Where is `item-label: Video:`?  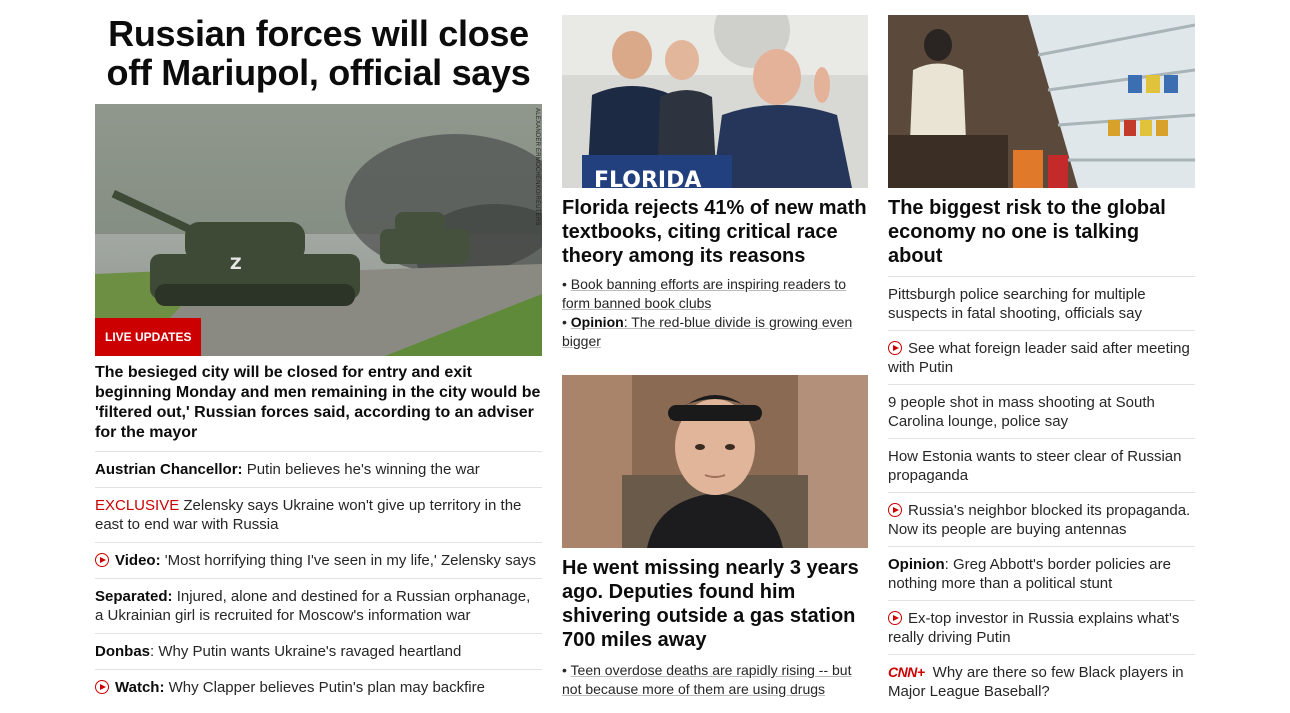 item-label: Video: is located at coordinates (138, 560).